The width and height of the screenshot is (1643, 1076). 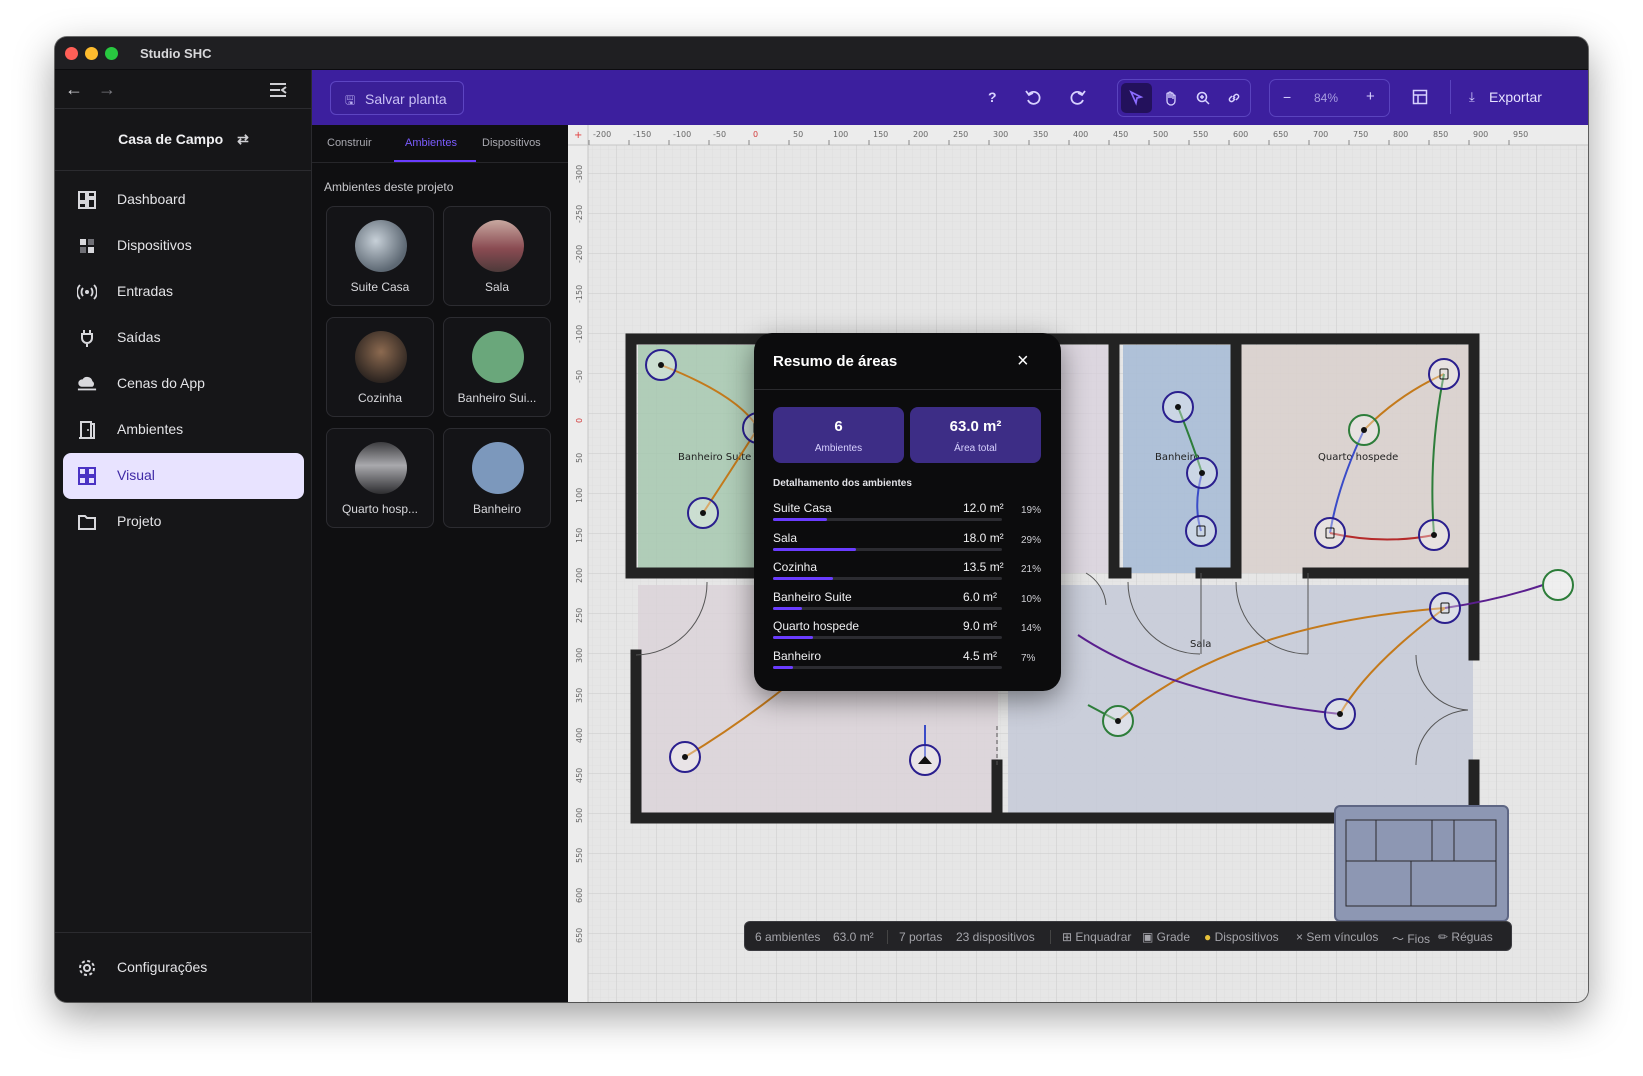 I want to click on area-row-name: Suite Casa, so click(x=802, y=508).